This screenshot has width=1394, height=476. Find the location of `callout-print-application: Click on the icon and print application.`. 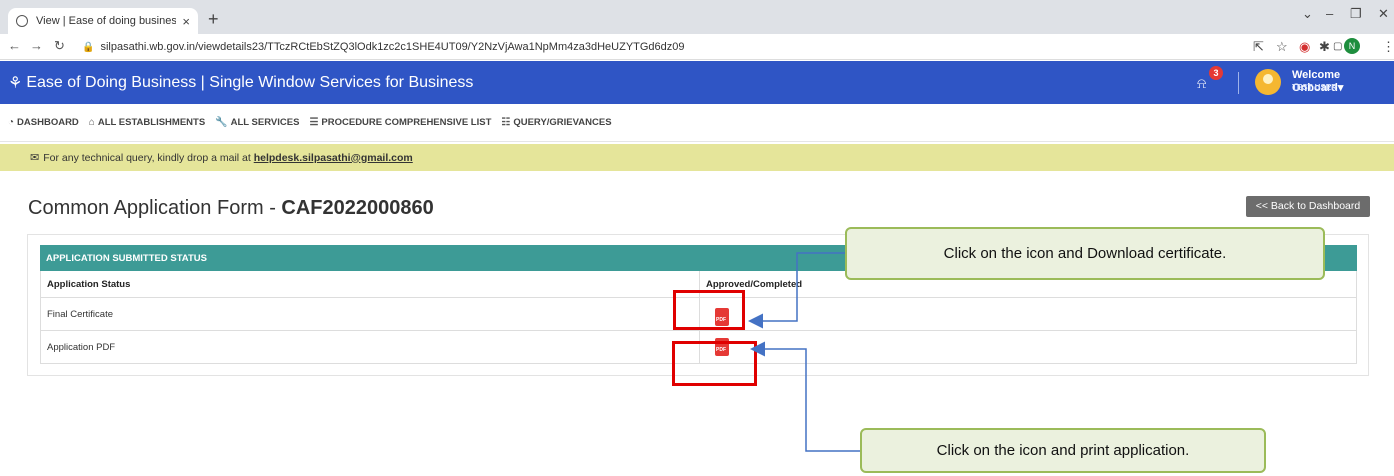

callout-print-application: Click on the icon and print application. is located at coordinates (1063, 450).